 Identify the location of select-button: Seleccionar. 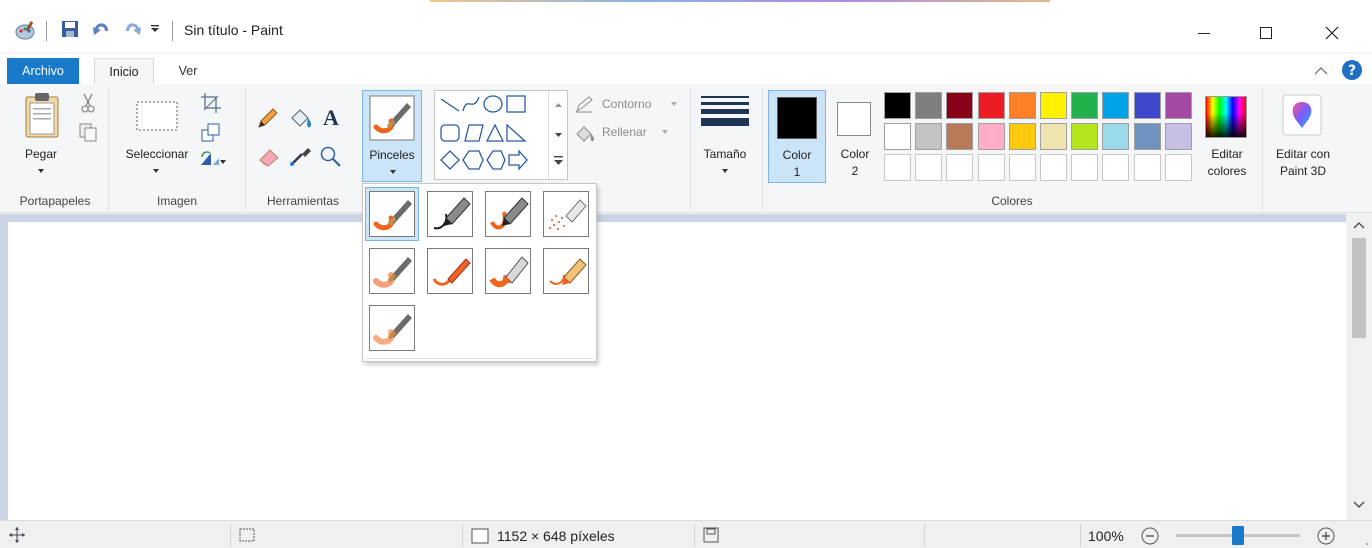
(157, 154).